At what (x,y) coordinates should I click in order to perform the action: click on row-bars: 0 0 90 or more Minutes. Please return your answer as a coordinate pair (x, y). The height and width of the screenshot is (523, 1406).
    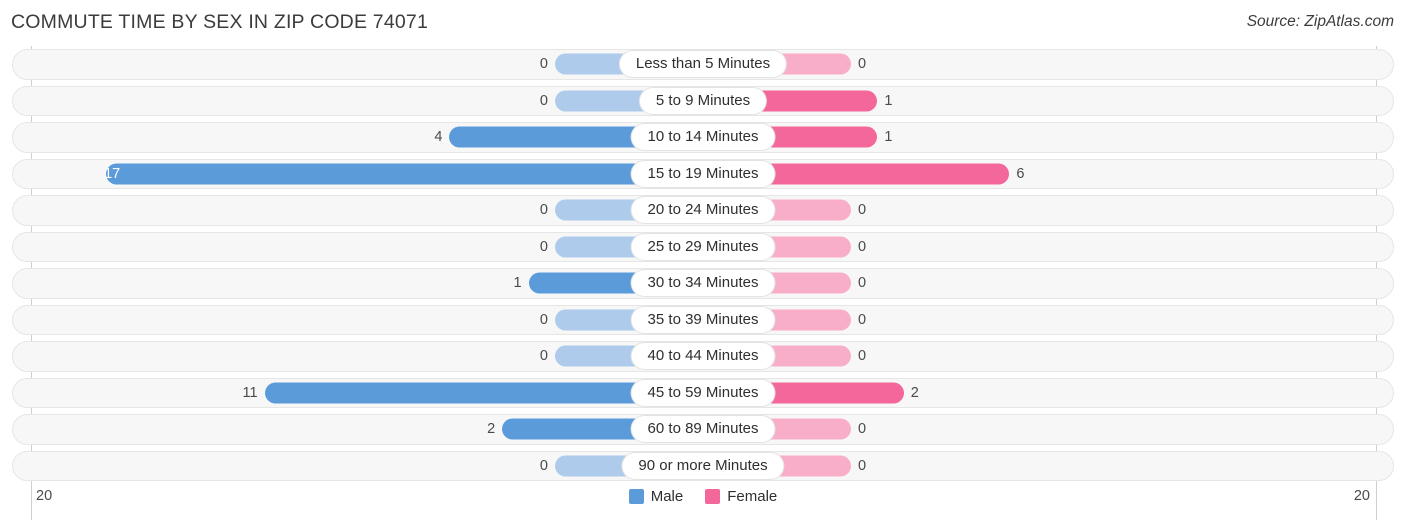
    Looking at the image, I should click on (703, 466).